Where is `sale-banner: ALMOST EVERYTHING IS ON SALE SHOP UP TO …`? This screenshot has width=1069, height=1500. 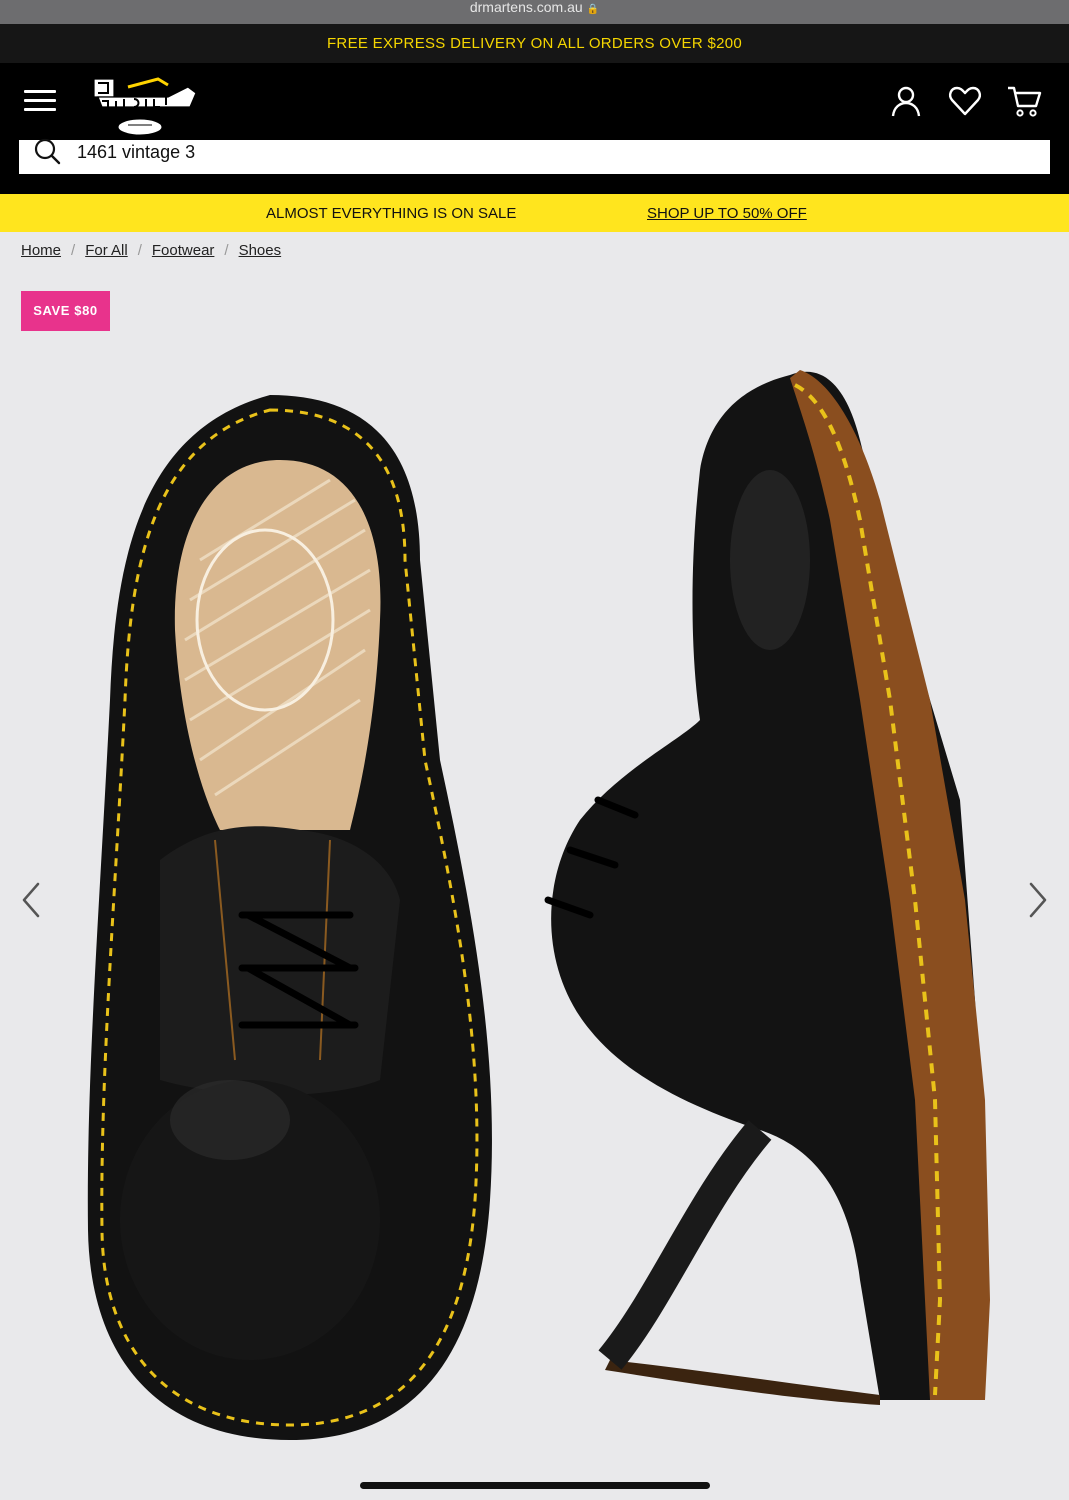 sale-banner: ALMOST EVERYTHING IS ON SALE SHOP UP TO … is located at coordinates (534, 213).